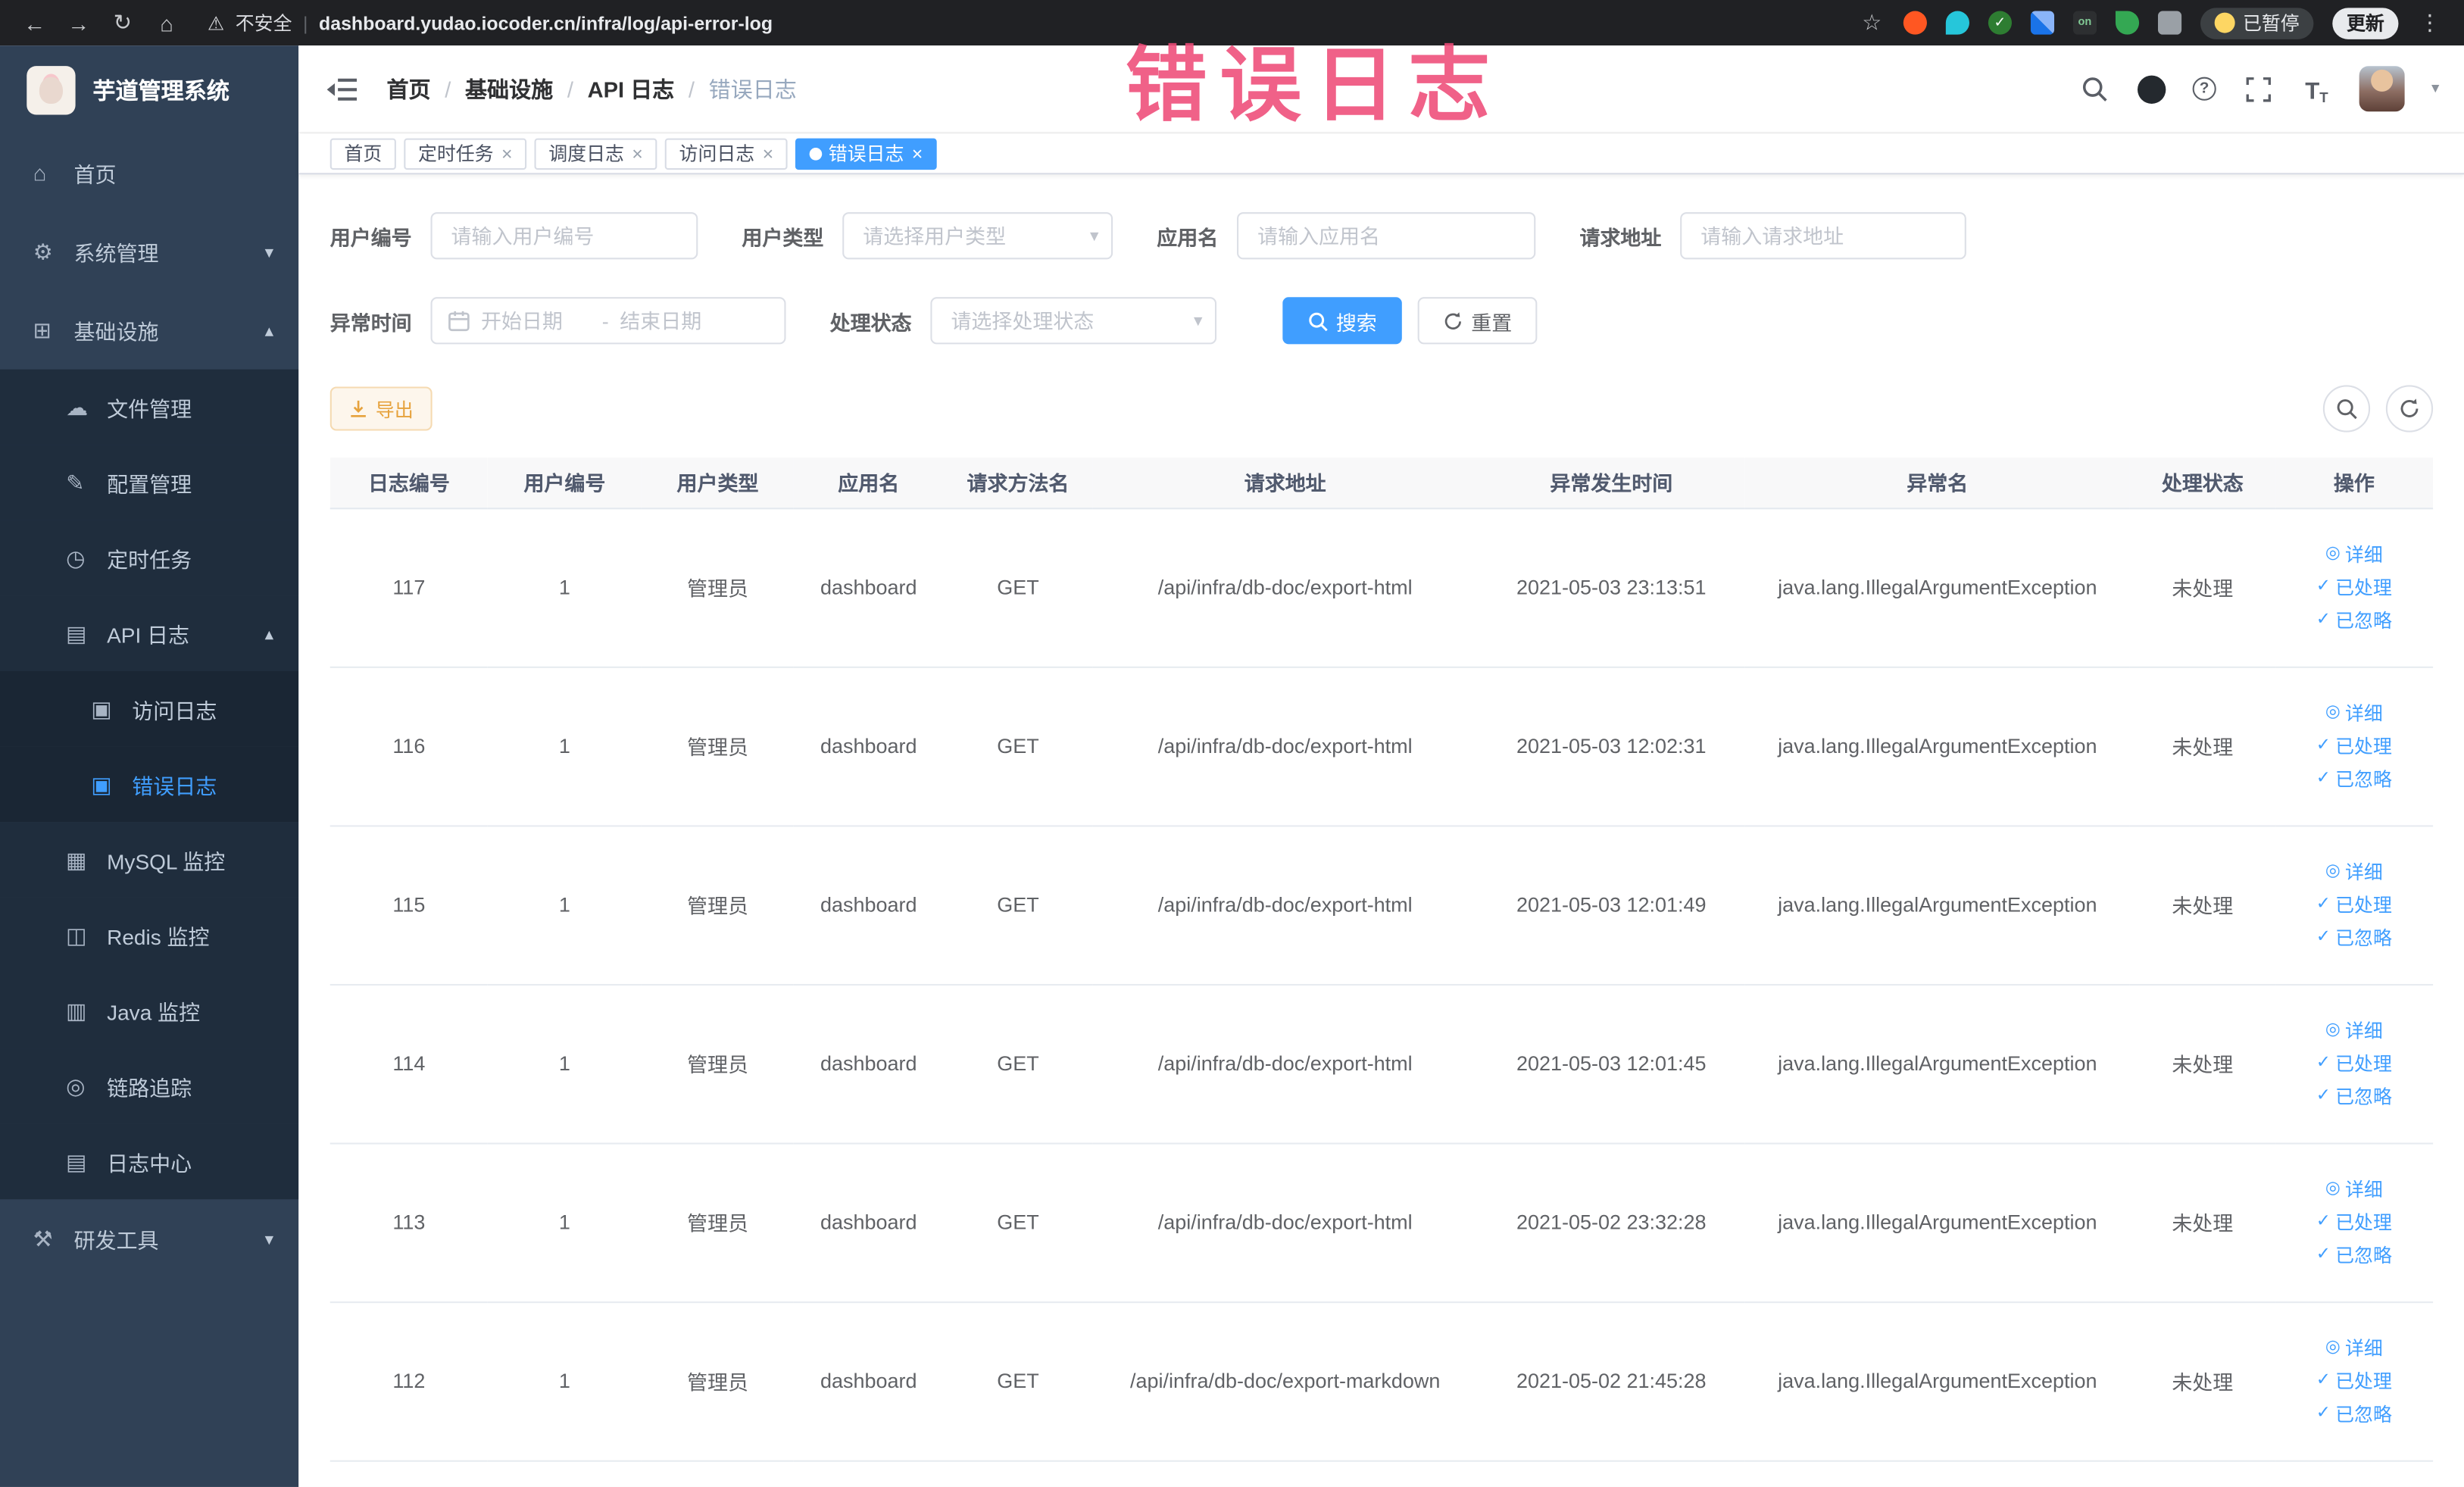 The image size is (2464, 1487). I want to click on breadcrumb-item: 基础设施, so click(509, 89).